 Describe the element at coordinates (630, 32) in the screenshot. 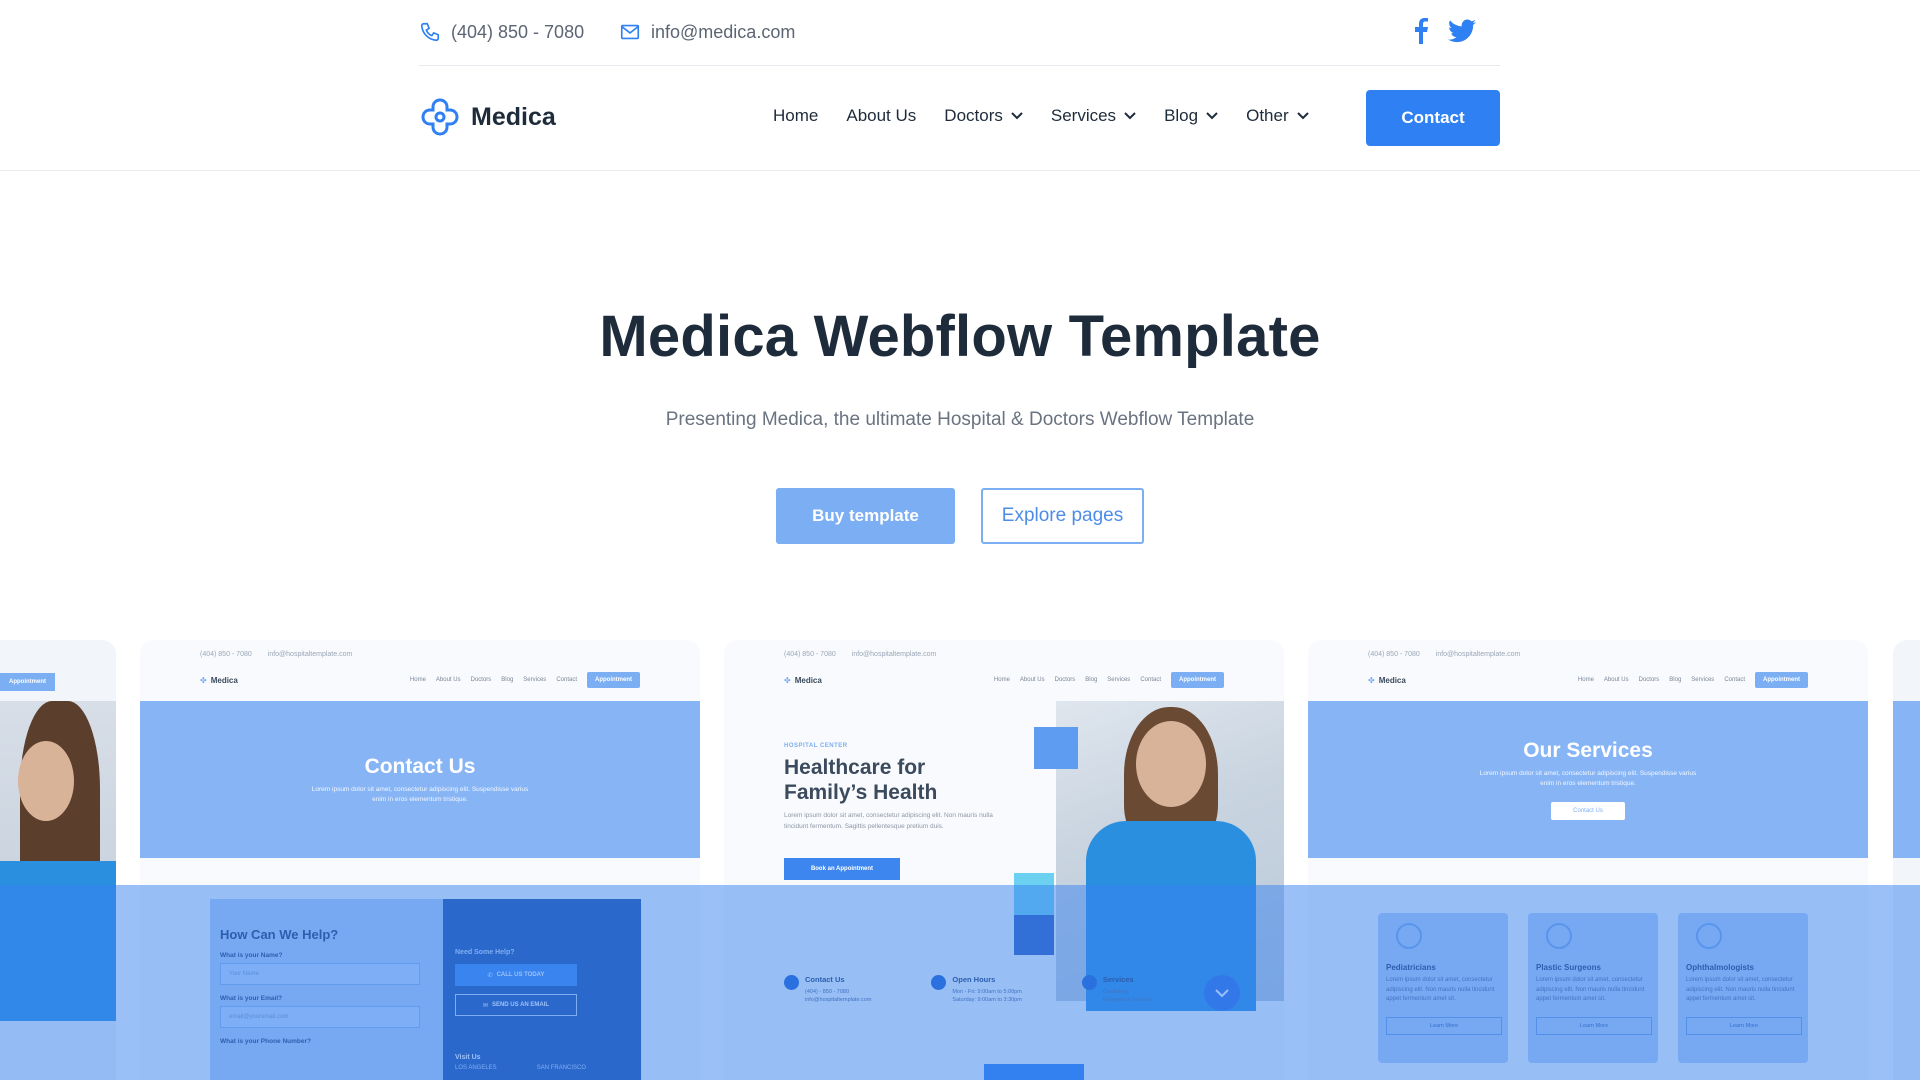

I see `mail-icon` at that location.